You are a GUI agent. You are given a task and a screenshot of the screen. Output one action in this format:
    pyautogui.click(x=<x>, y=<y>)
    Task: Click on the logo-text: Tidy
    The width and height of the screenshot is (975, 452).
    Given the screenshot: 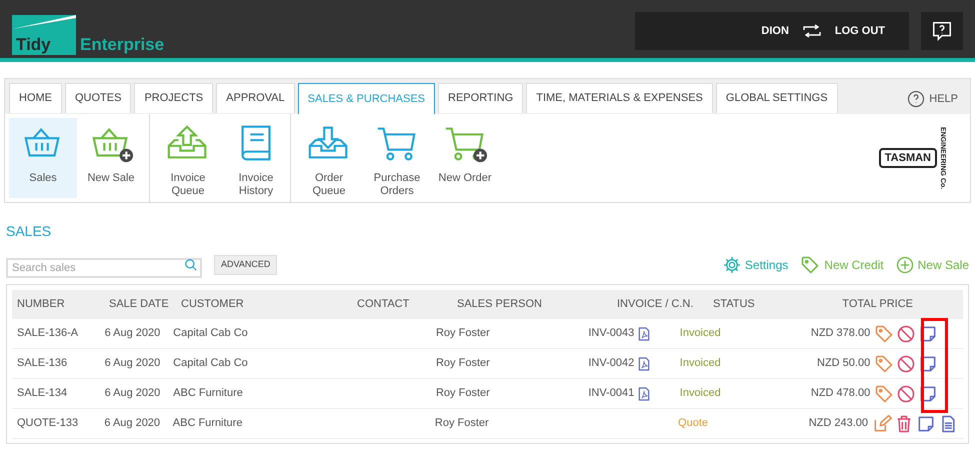 What is the action you would take?
    pyautogui.click(x=33, y=44)
    